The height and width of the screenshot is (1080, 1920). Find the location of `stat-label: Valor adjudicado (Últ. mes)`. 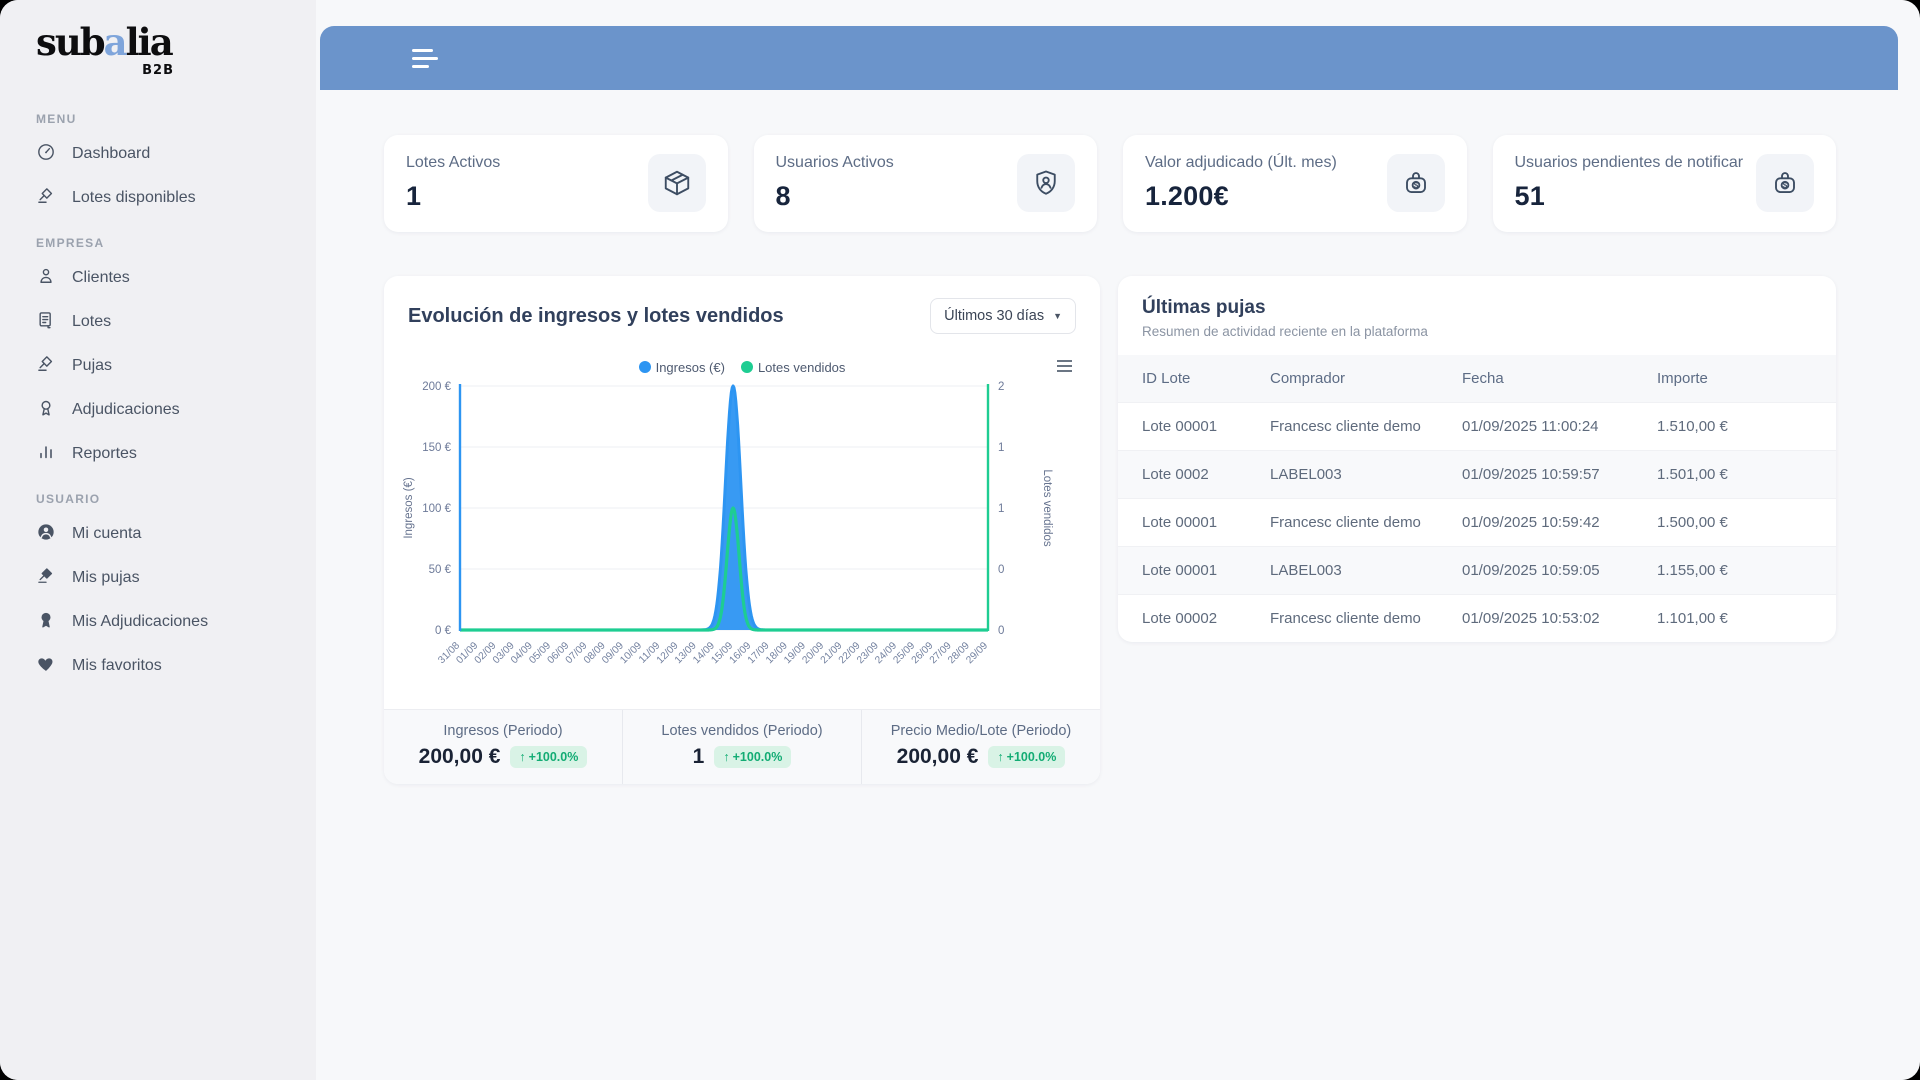

stat-label: Valor adjudicado (Últ. mes) is located at coordinates (1241, 162).